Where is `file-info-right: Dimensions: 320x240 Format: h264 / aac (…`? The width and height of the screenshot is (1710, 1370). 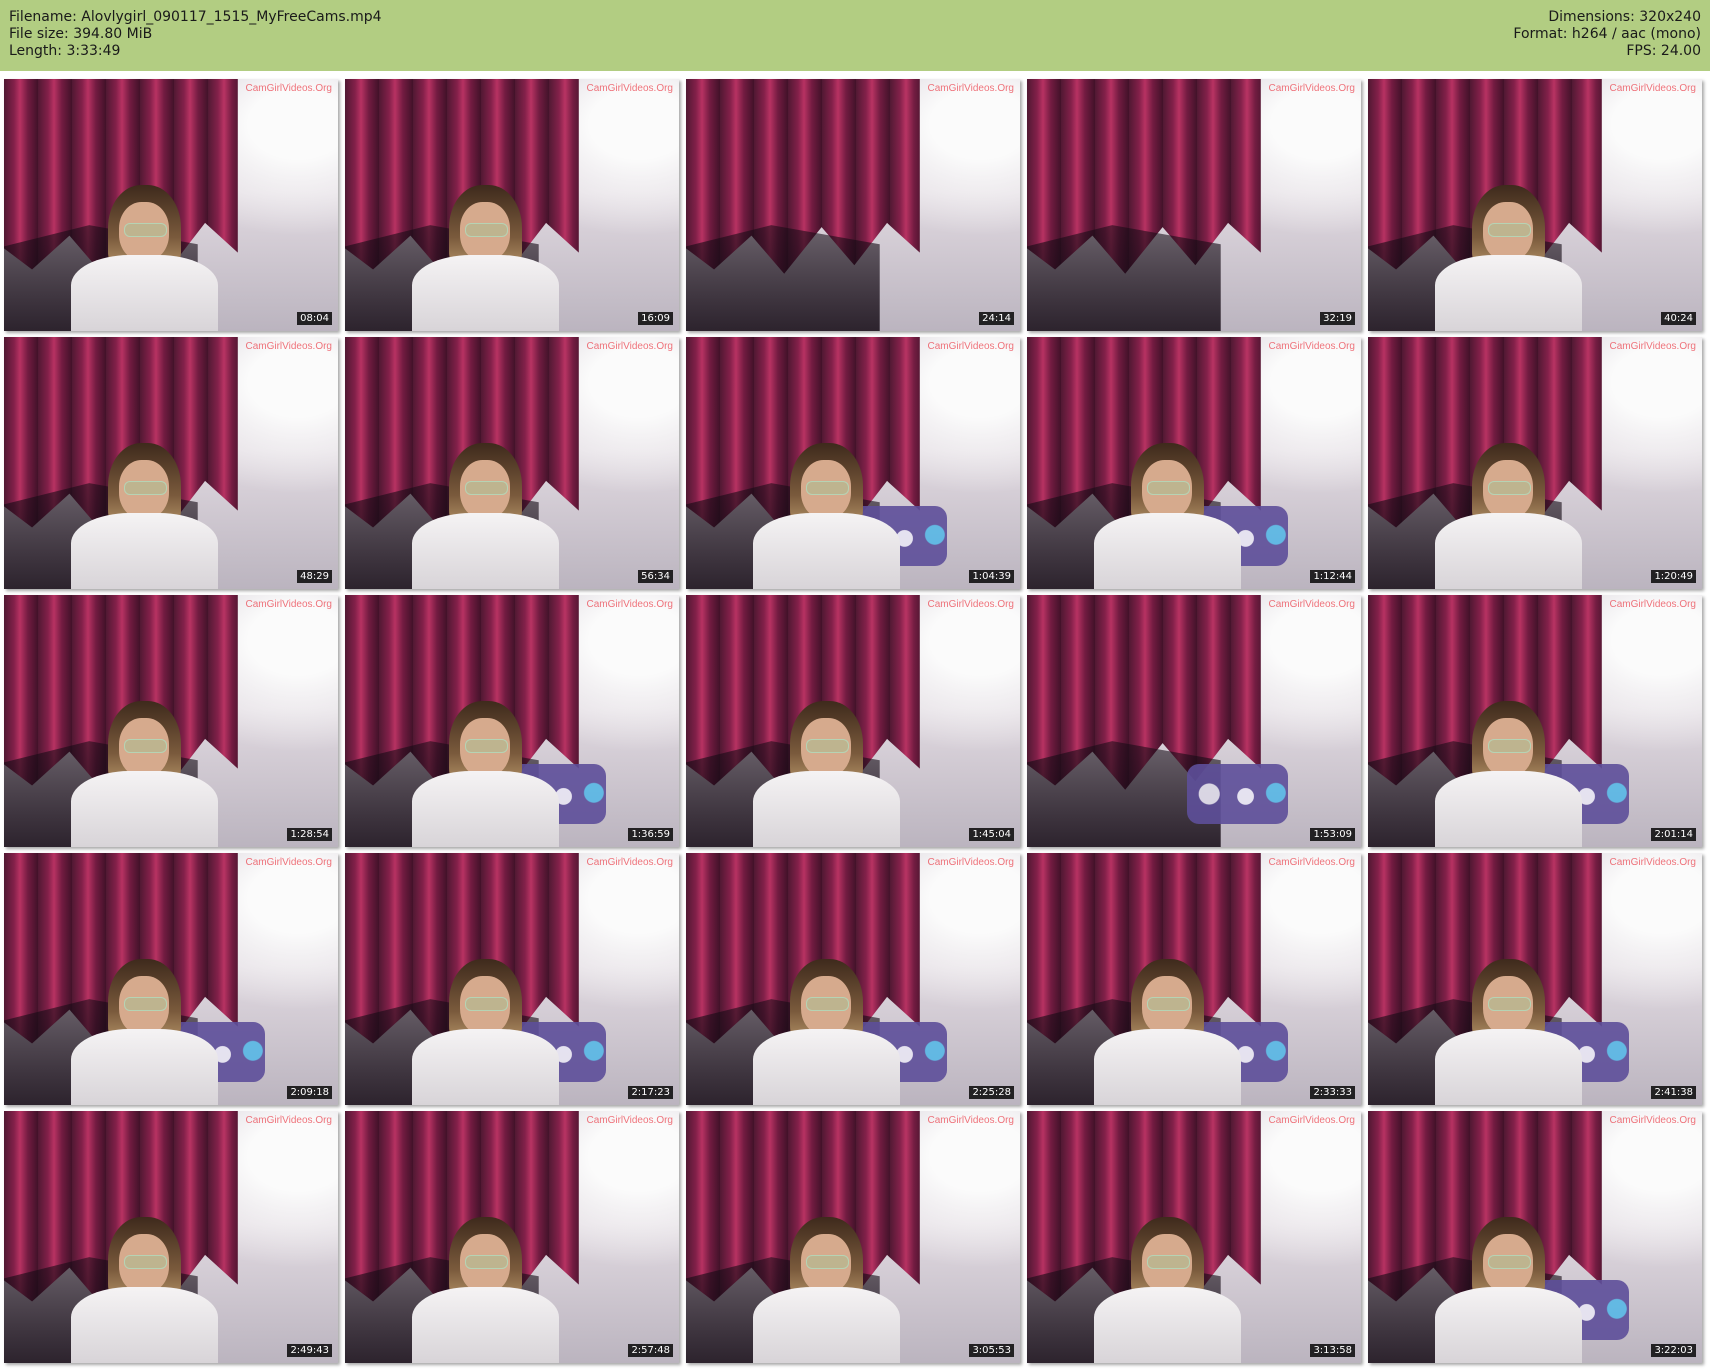
file-info-right: Dimensions: 320x240 Format: h264 / aac (… is located at coordinates (1607, 34).